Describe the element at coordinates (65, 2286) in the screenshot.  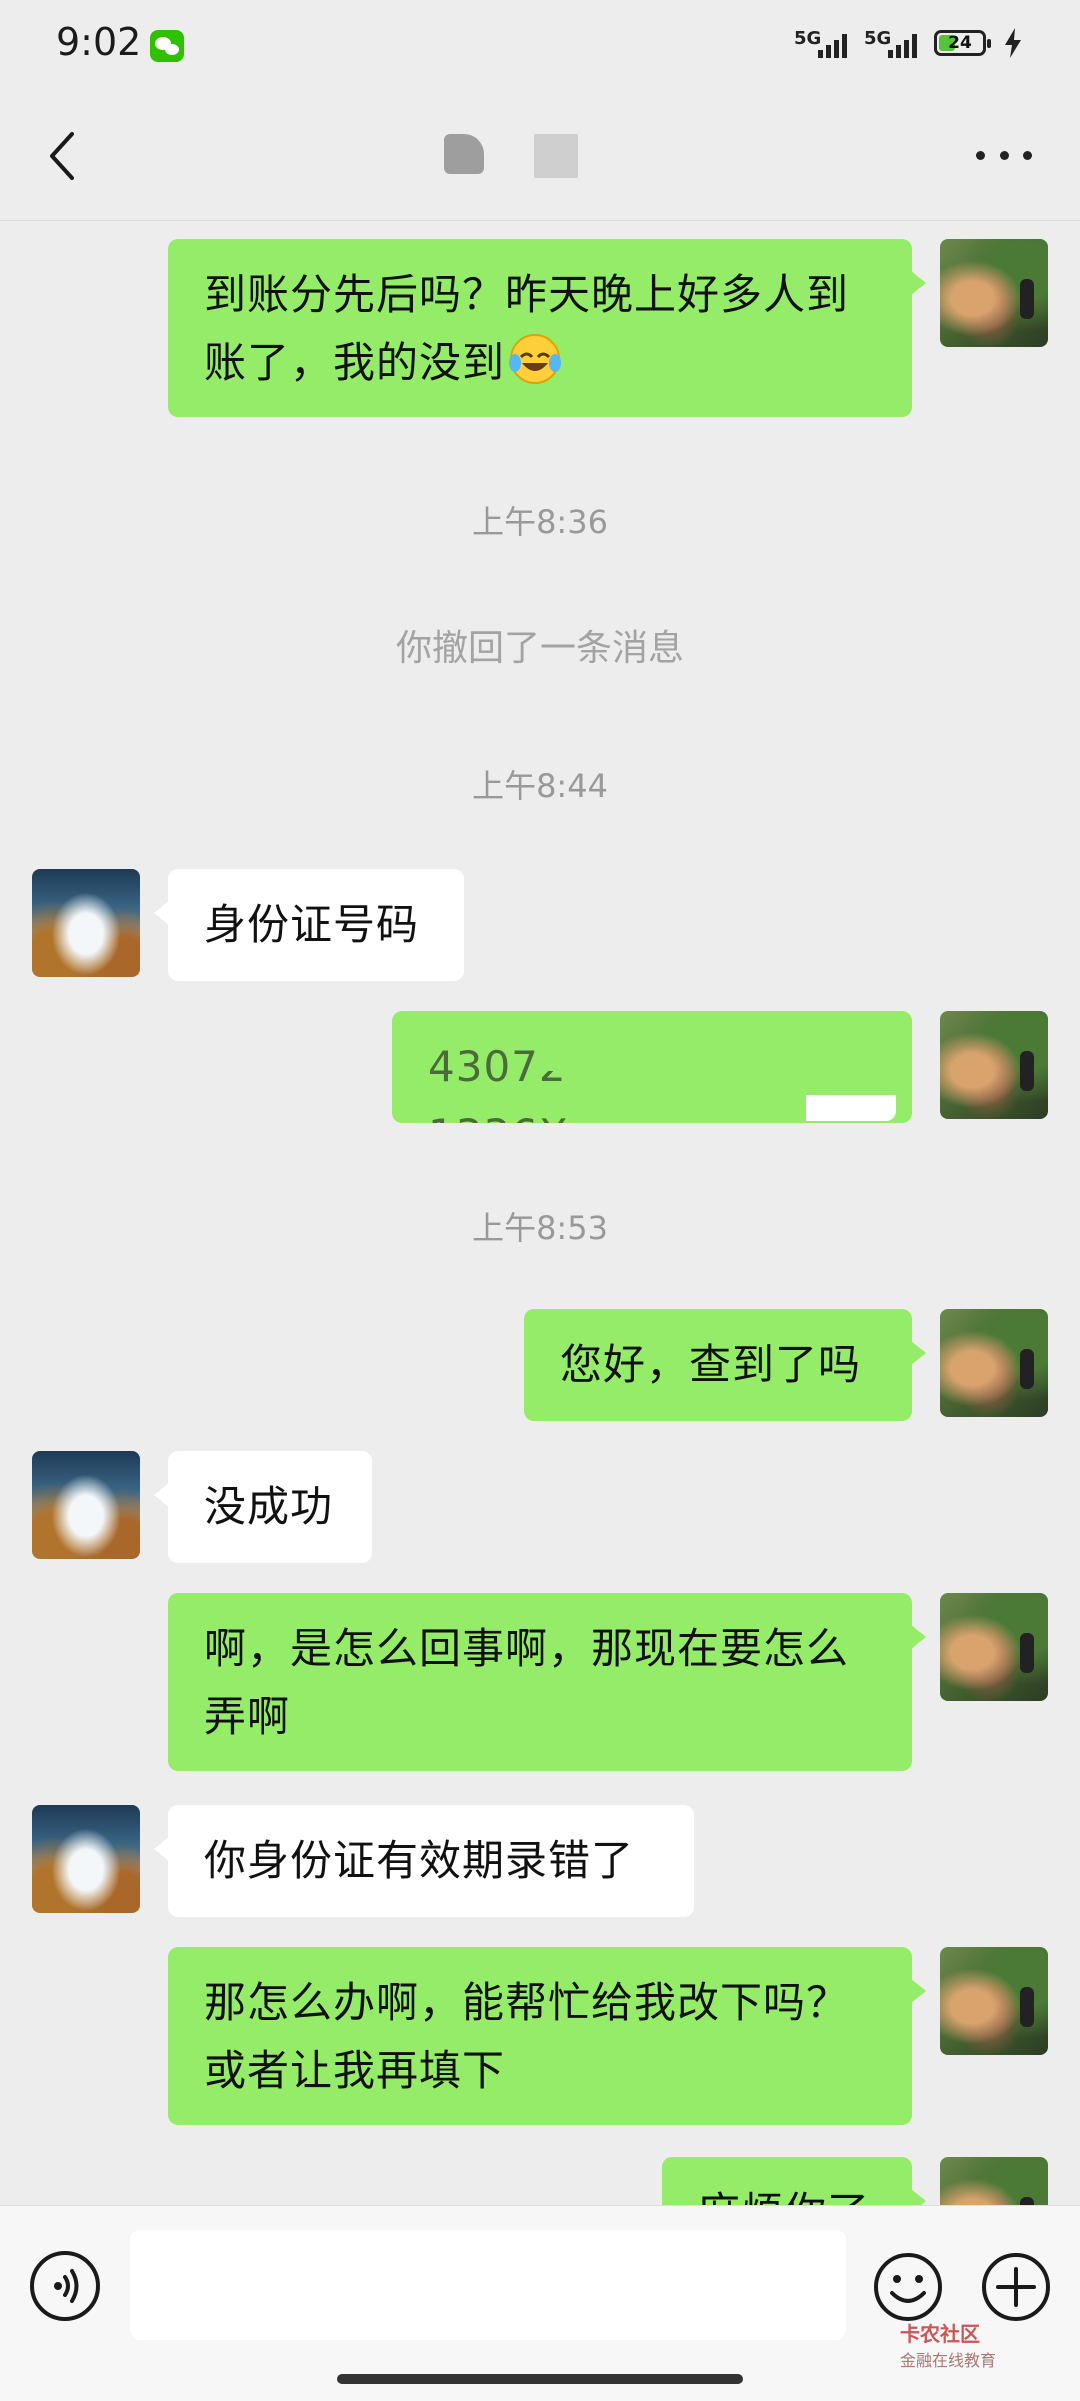
I see `voice-icon` at that location.